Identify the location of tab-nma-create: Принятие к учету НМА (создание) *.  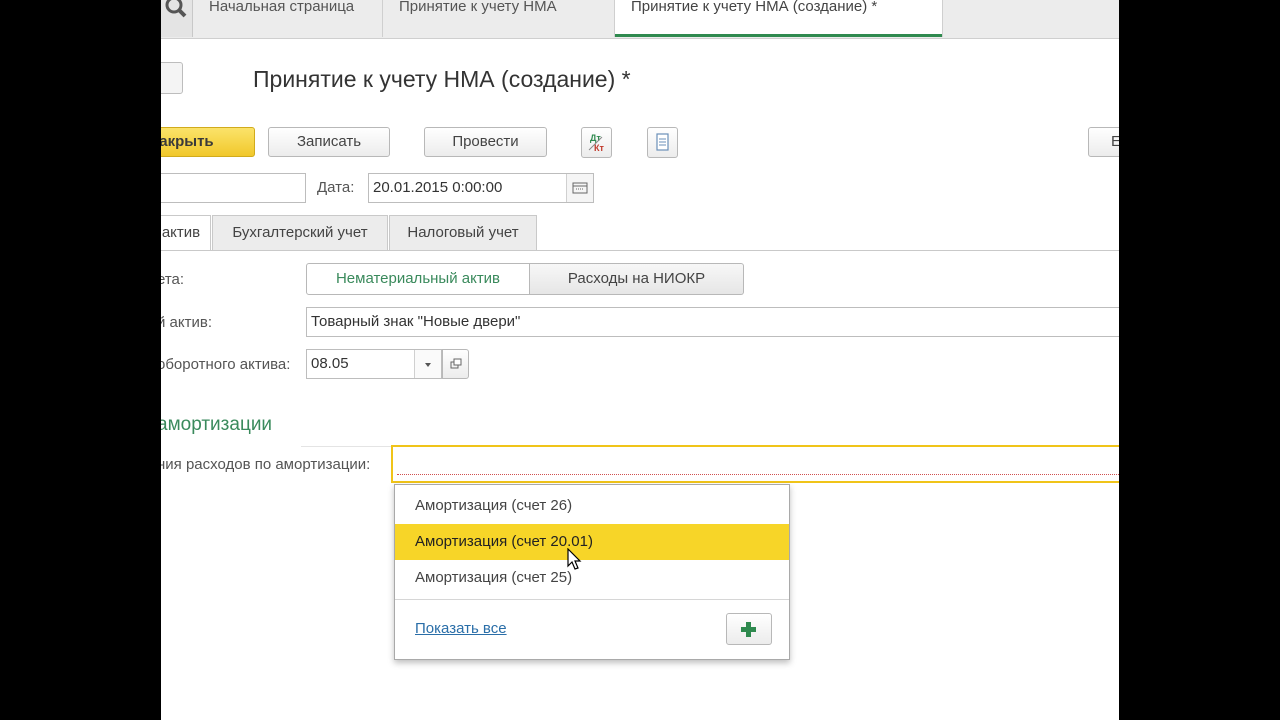
(779, 18).